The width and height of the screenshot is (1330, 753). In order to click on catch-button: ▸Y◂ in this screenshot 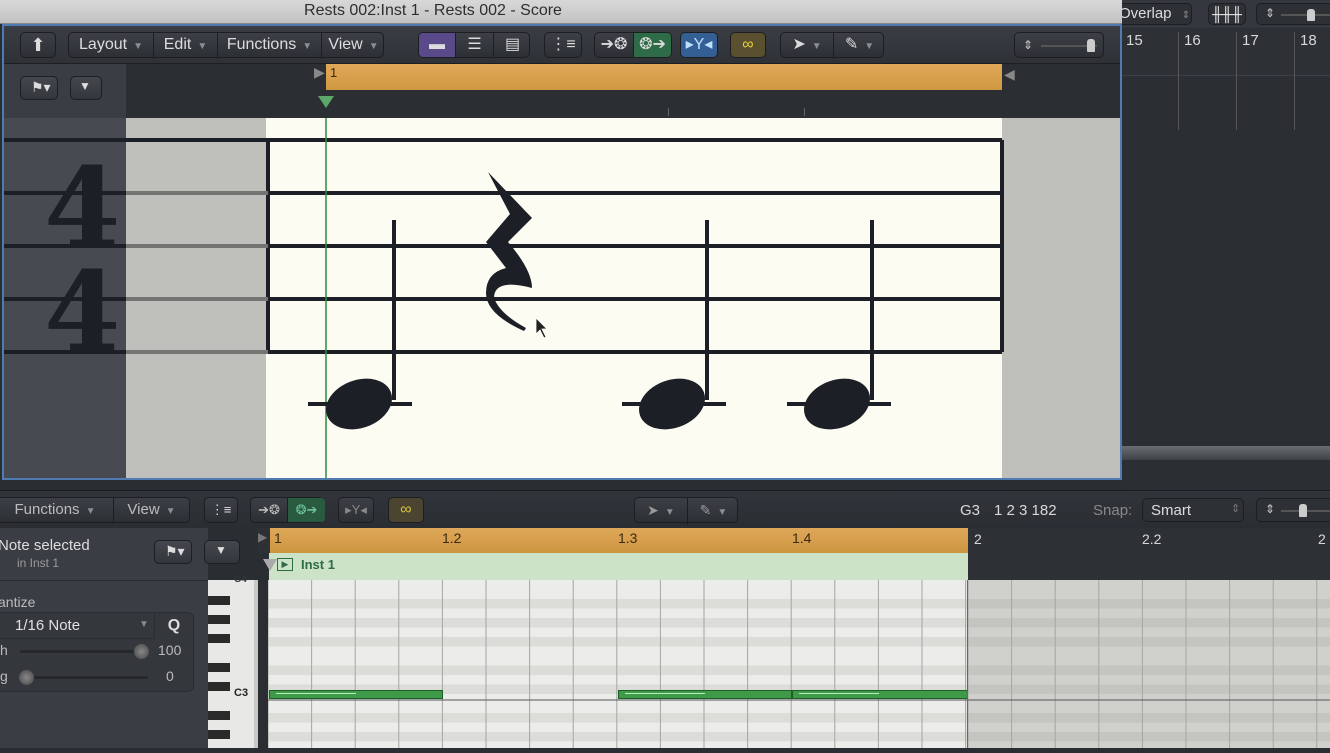, I will do `click(699, 45)`.